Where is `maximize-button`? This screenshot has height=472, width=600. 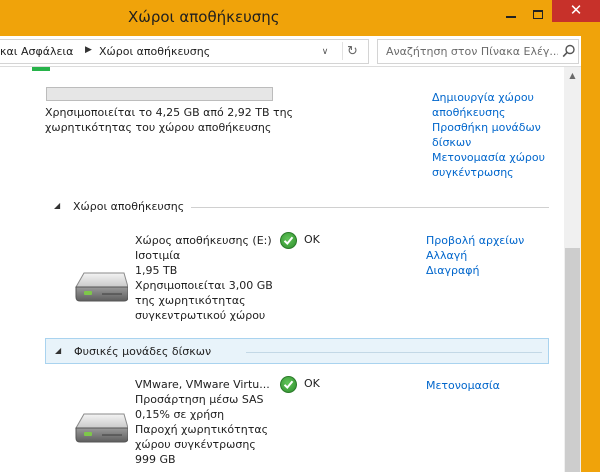
maximize-button is located at coordinates (538, 15).